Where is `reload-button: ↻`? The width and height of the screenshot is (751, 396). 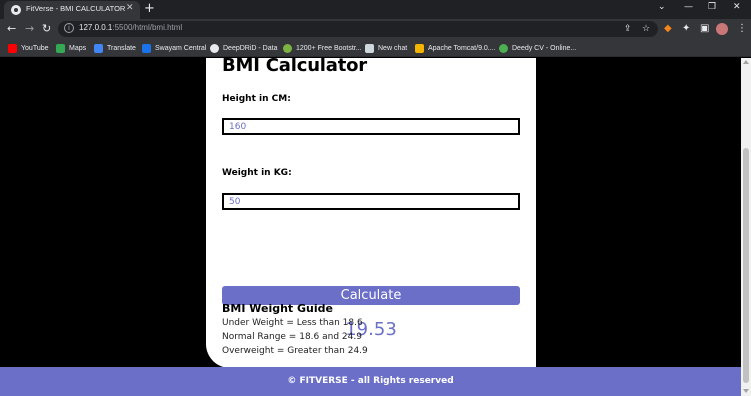 reload-button: ↻ is located at coordinates (46, 29).